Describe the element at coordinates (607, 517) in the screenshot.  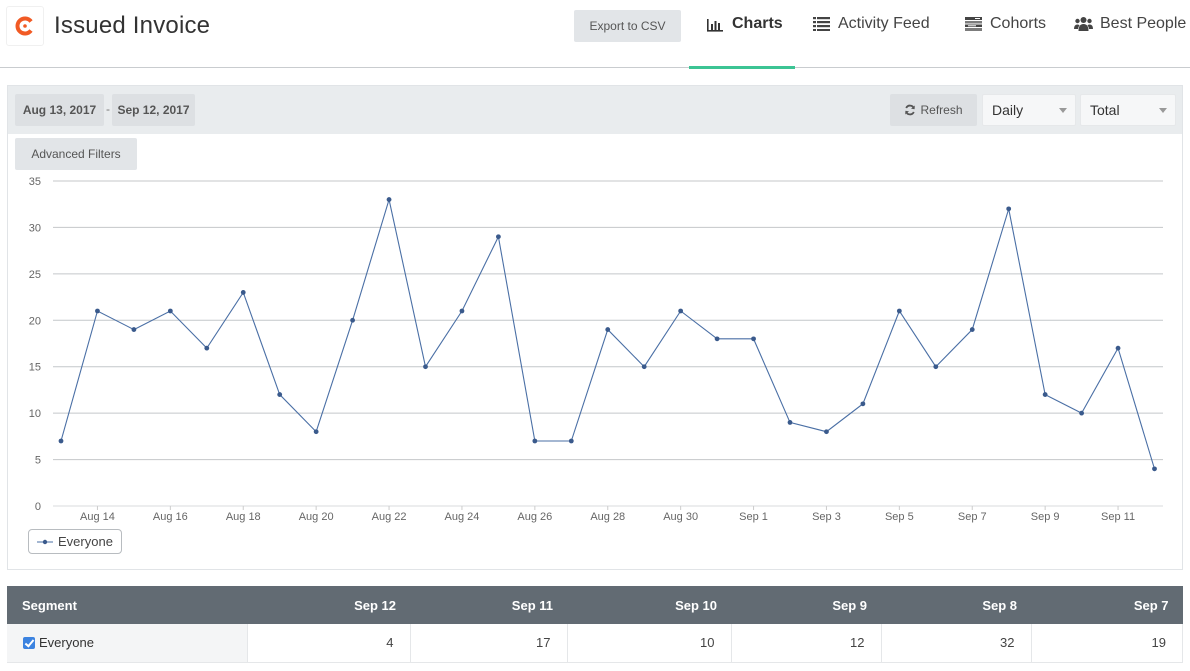
I see `x-tick-label: Aug 28` at that location.